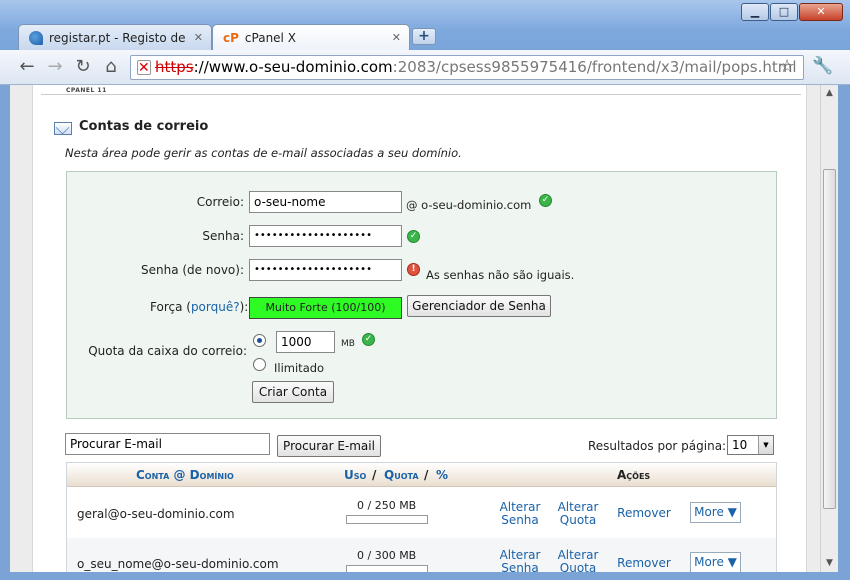 The image size is (850, 580). Describe the element at coordinates (156, 514) in the screenshot. I see `account-email: geral@o-seu-dominio.com` at that location.